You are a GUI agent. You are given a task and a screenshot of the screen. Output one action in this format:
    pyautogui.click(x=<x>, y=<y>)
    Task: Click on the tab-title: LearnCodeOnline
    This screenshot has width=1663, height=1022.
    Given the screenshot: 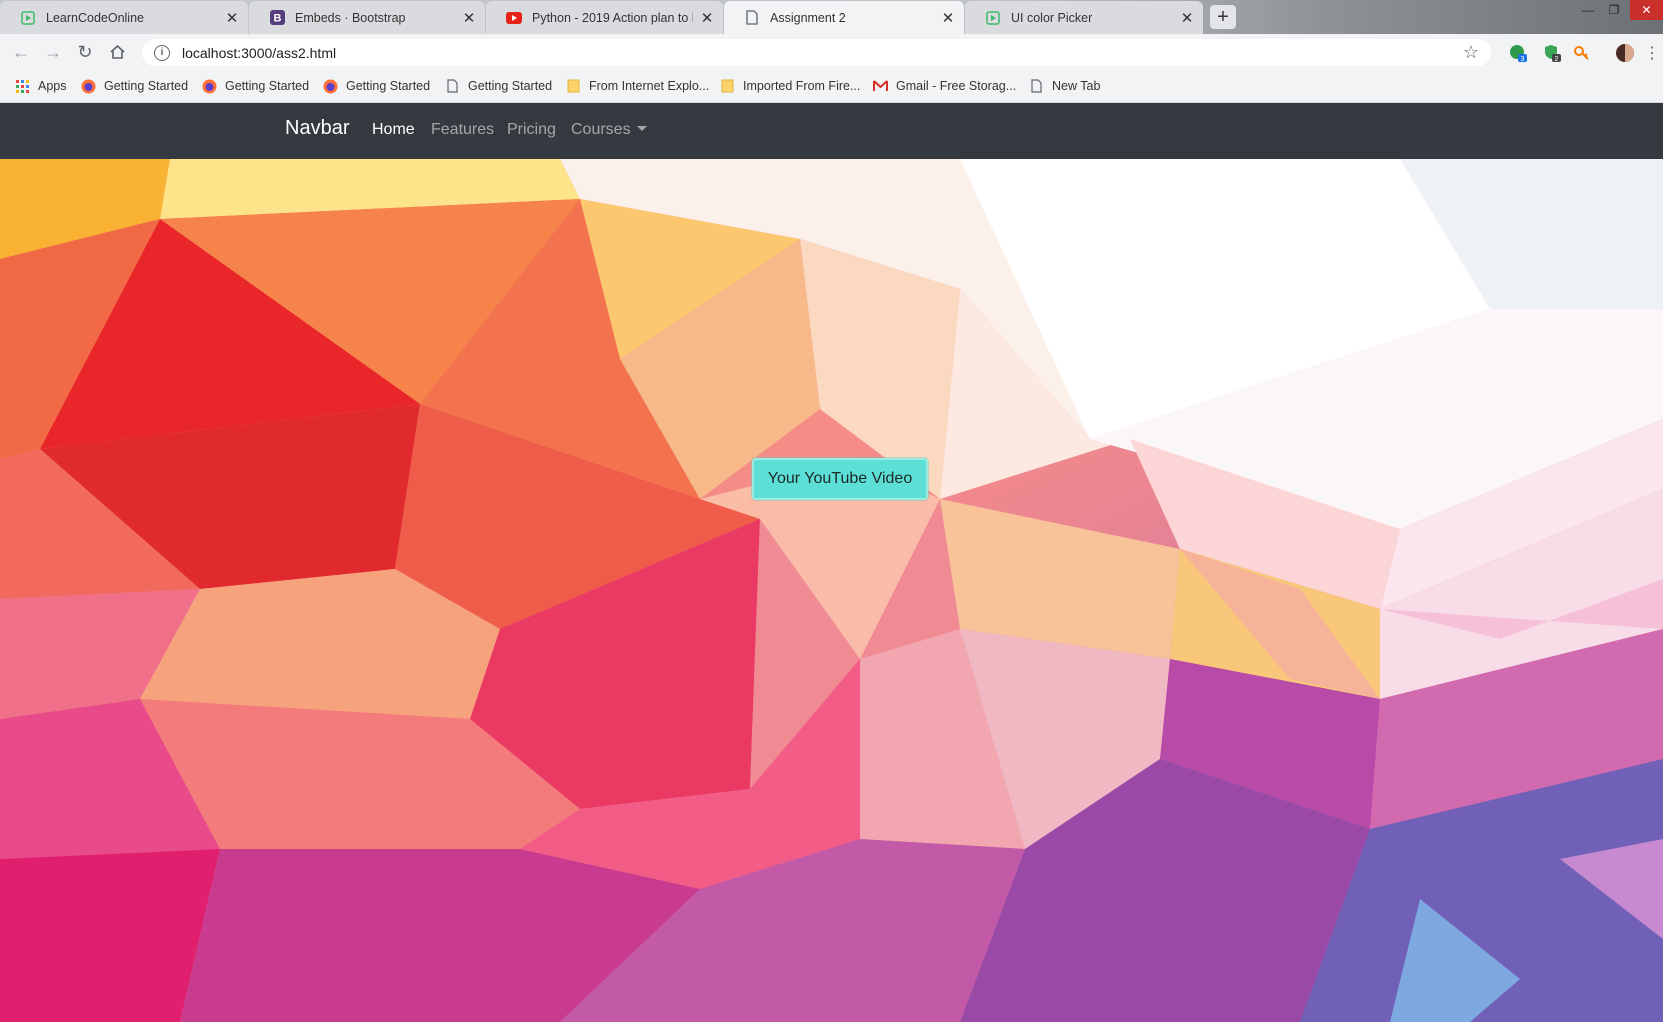 What is the action you would take?
    pyautogui.click(x=95, y=17)
    